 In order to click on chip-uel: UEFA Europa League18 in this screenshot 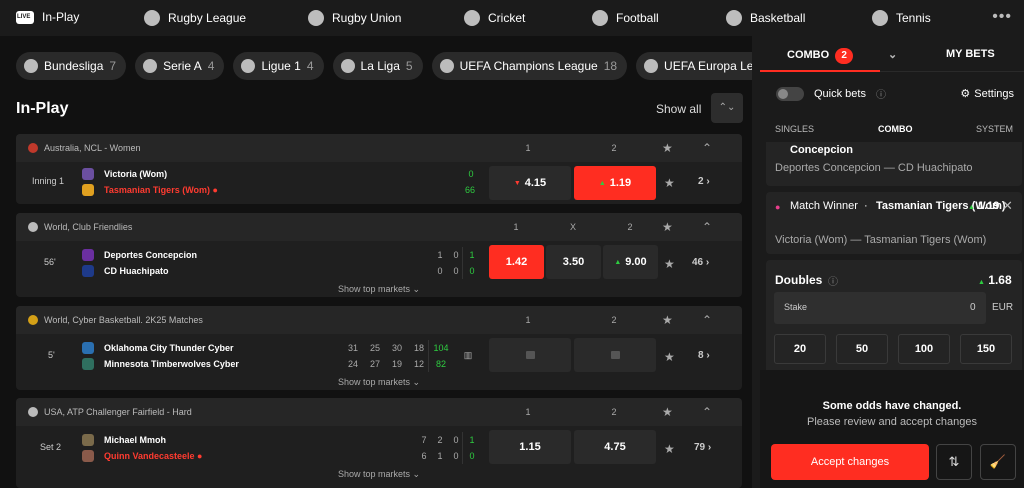, I will do `click(694, 66)`.